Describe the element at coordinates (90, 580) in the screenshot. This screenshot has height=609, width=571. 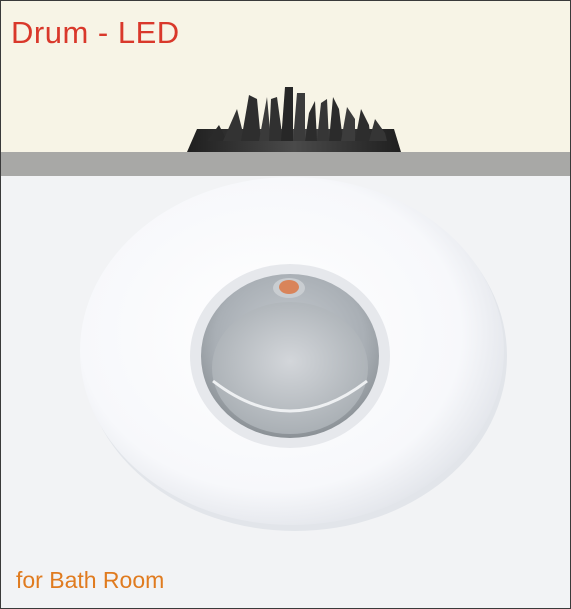
I see `product-subtitle: for Bath Room` at that location.